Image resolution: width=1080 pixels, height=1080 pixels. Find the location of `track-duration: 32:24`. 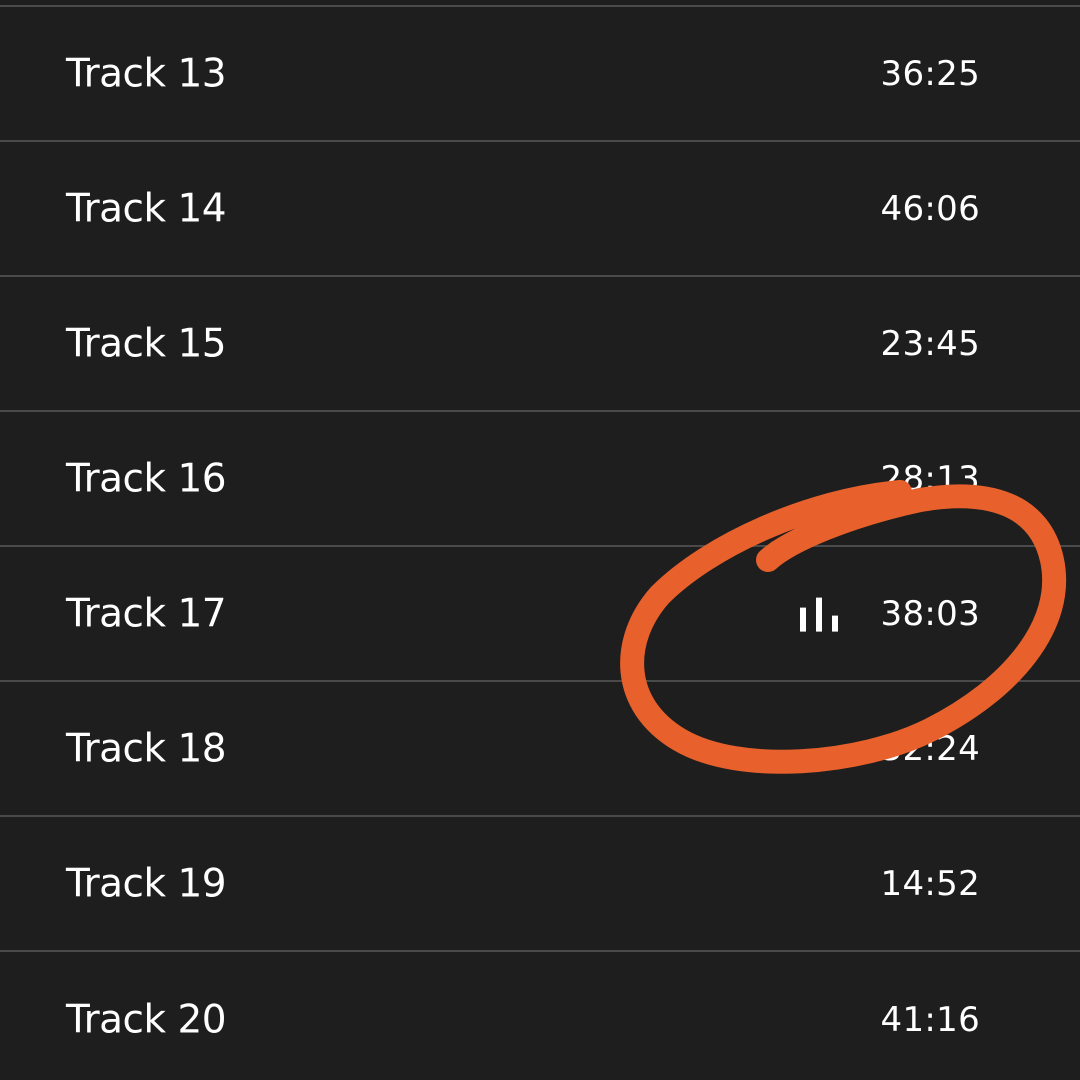

track-duration: 32:24 is located at coordinates (930, 748).